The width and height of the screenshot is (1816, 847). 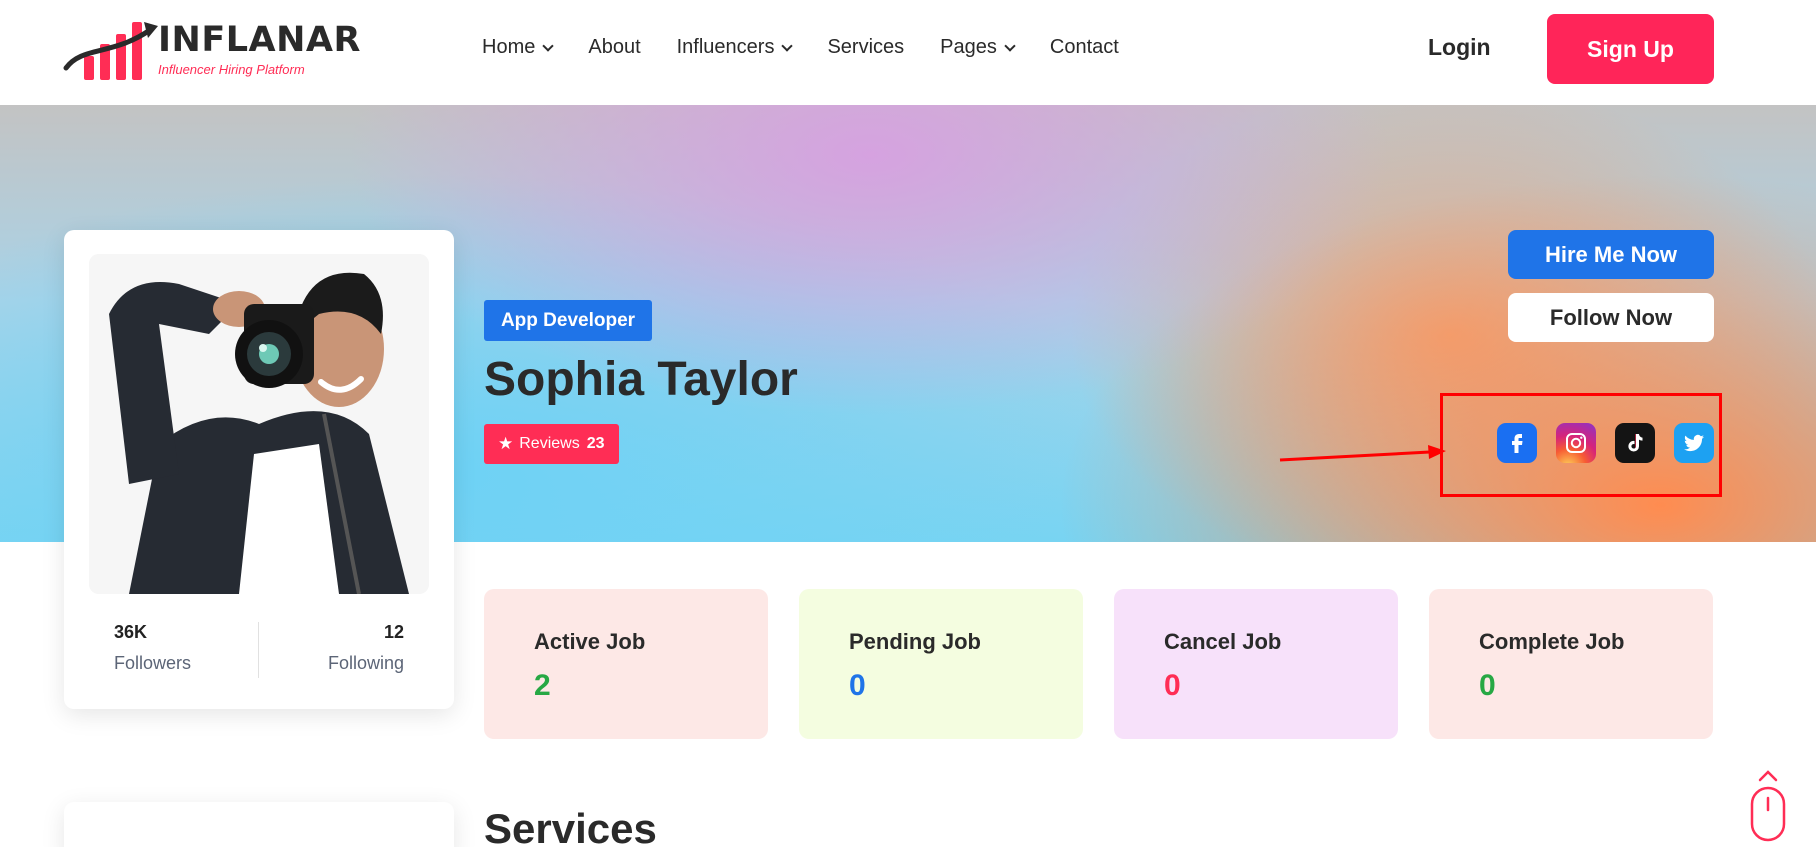 I want to click on logo-bars-icon, so click(x=110, y=51).